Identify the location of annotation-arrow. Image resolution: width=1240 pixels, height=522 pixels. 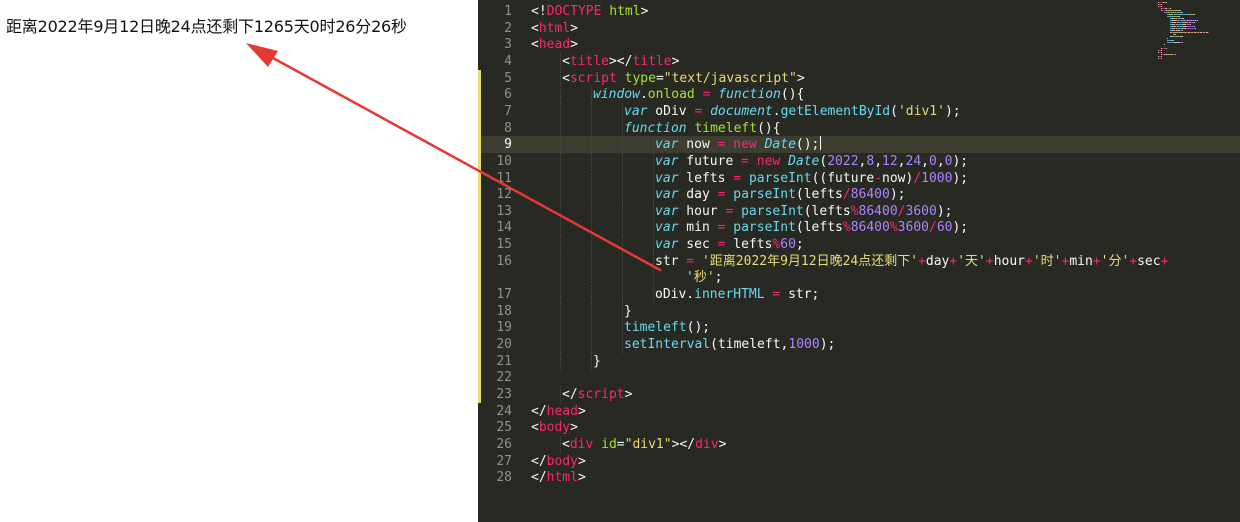
(454, 157).